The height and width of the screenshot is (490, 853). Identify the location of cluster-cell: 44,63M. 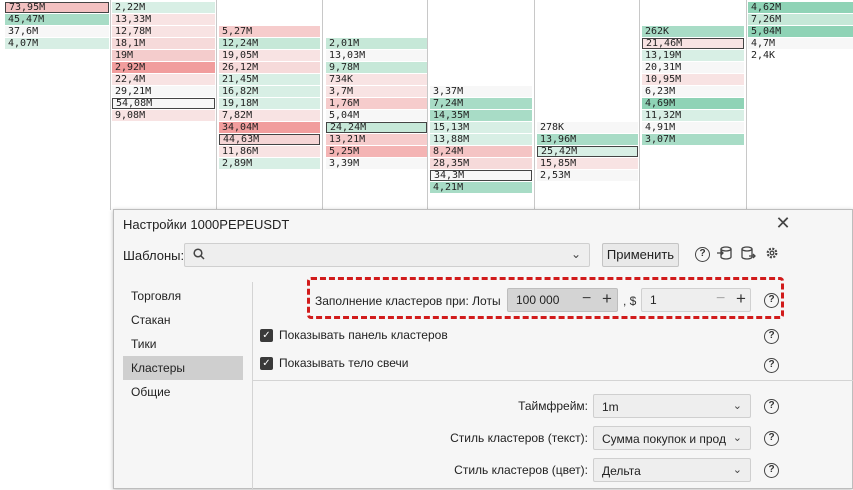
(269, 139).